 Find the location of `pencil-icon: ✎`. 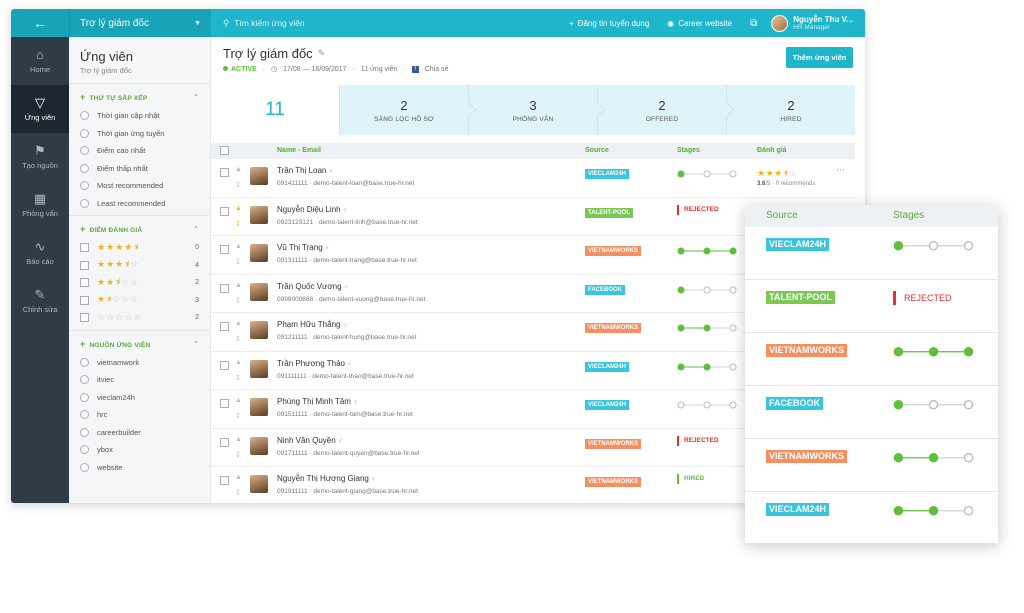

pencil-icon: ✎ is located at coordinates (322, 53).